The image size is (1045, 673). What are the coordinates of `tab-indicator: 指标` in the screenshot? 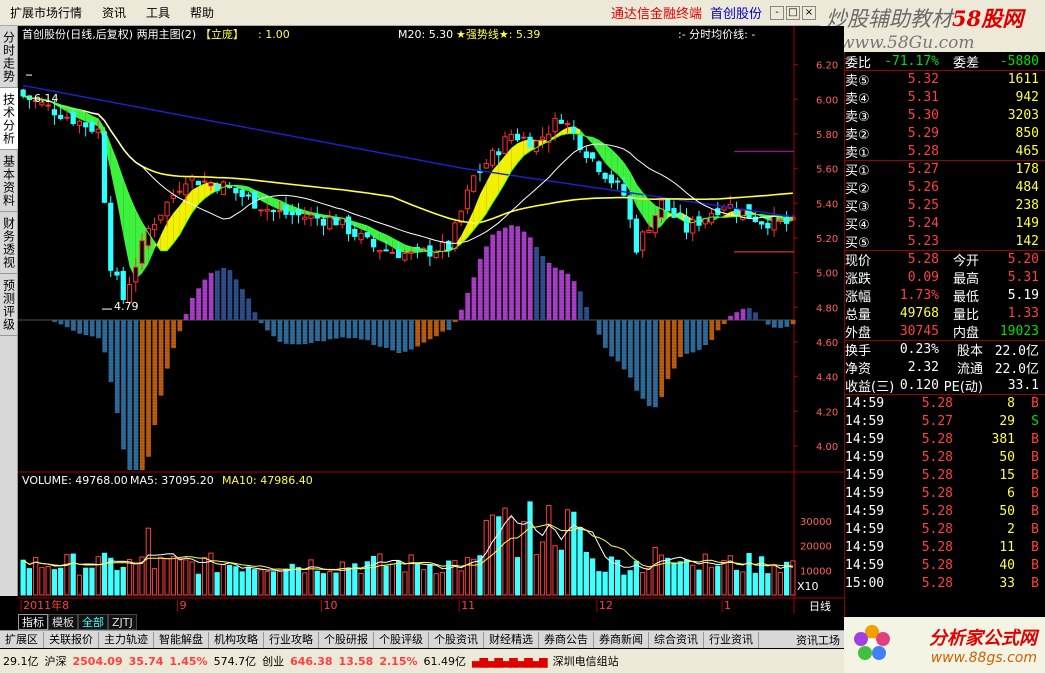 It's located at (33, 622).